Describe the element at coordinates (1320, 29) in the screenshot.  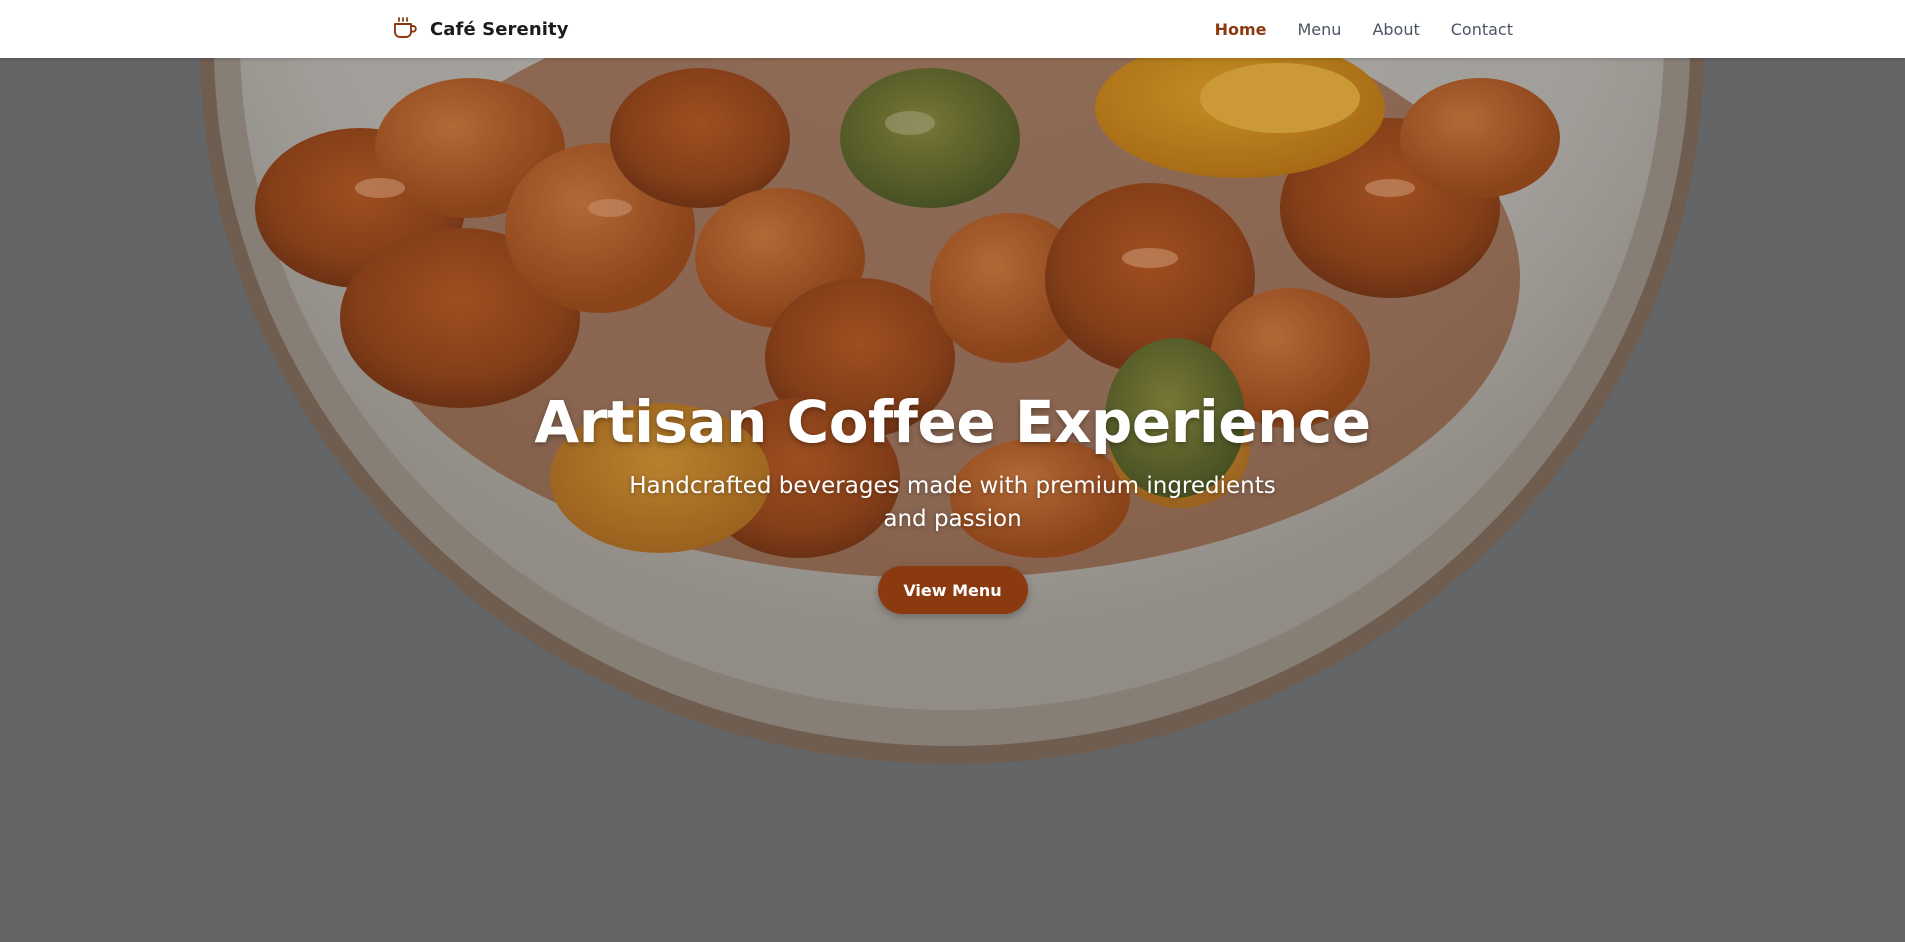
I see `nav-link-menu: Menu` at that location.